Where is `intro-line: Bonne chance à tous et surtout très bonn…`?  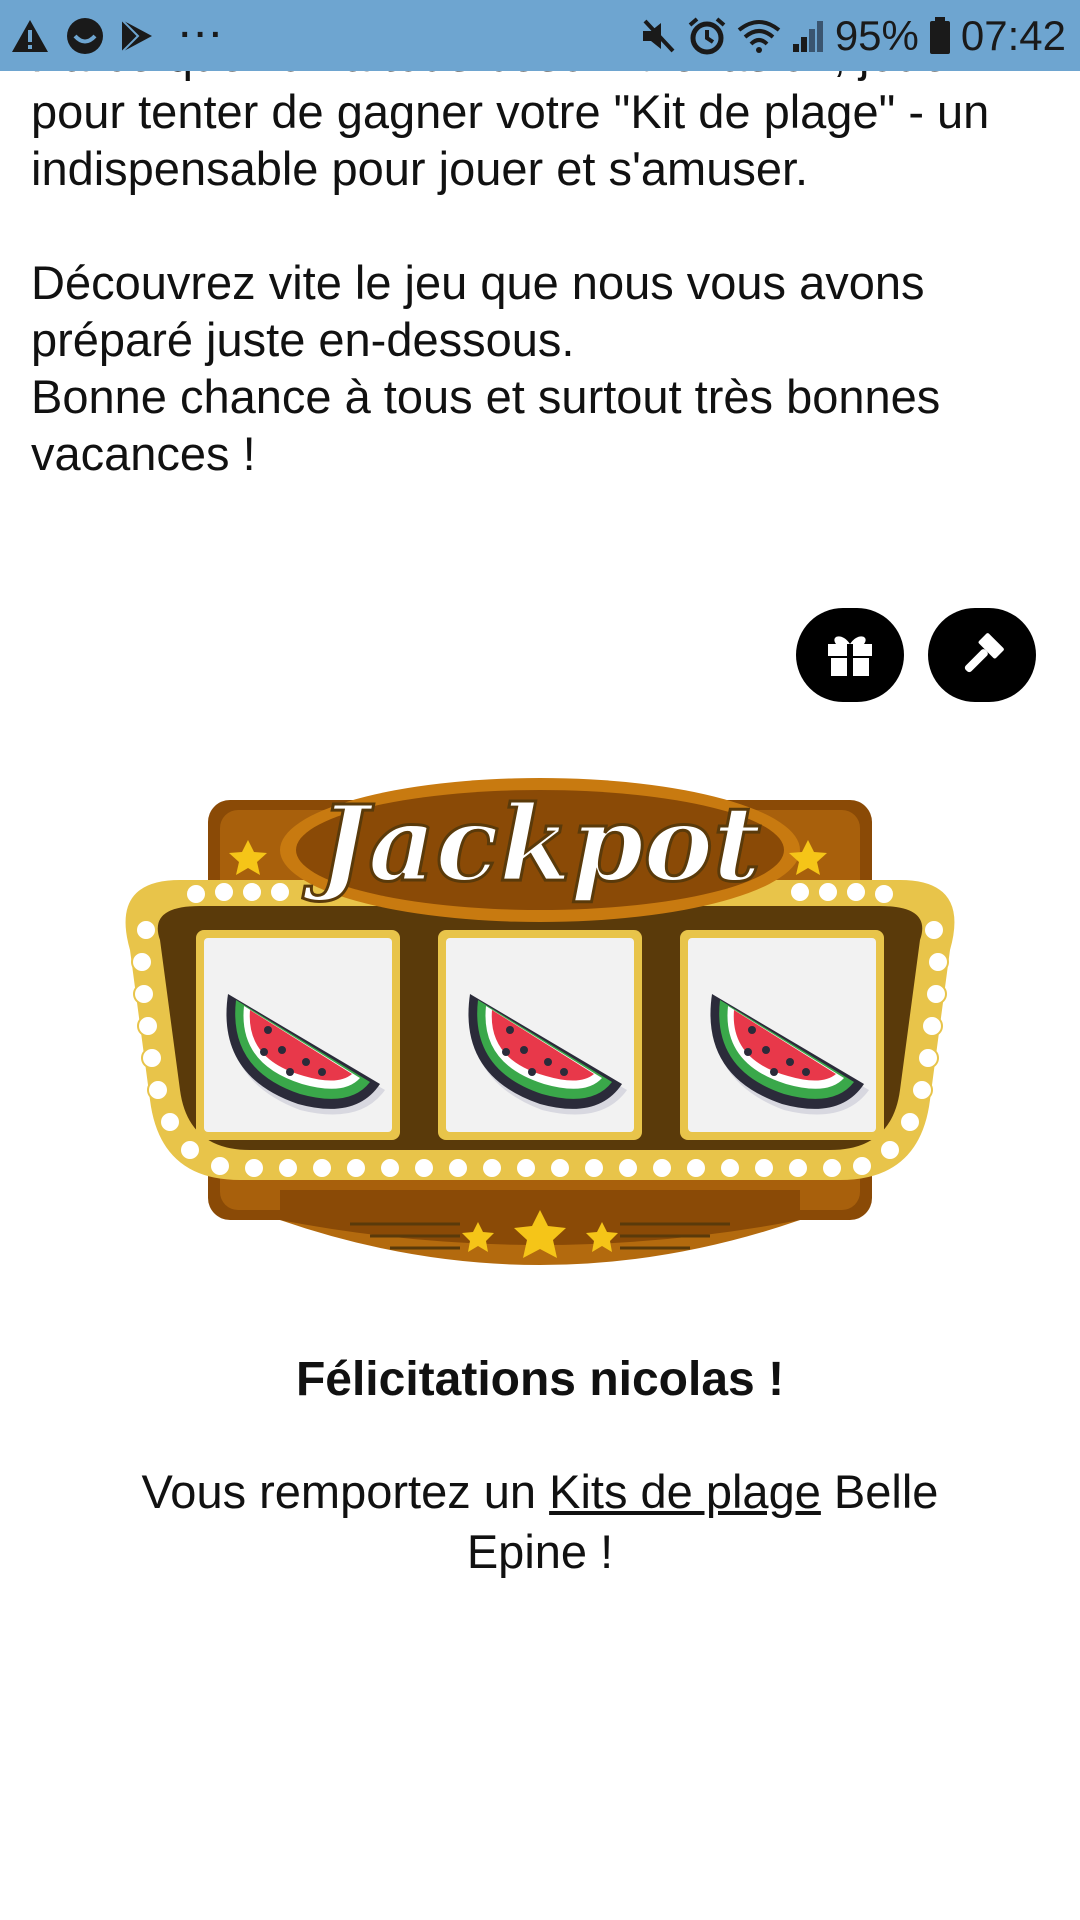
intro-line: Bonne chance à tous et surtout très bonn… is located at coordinates (486, 396).